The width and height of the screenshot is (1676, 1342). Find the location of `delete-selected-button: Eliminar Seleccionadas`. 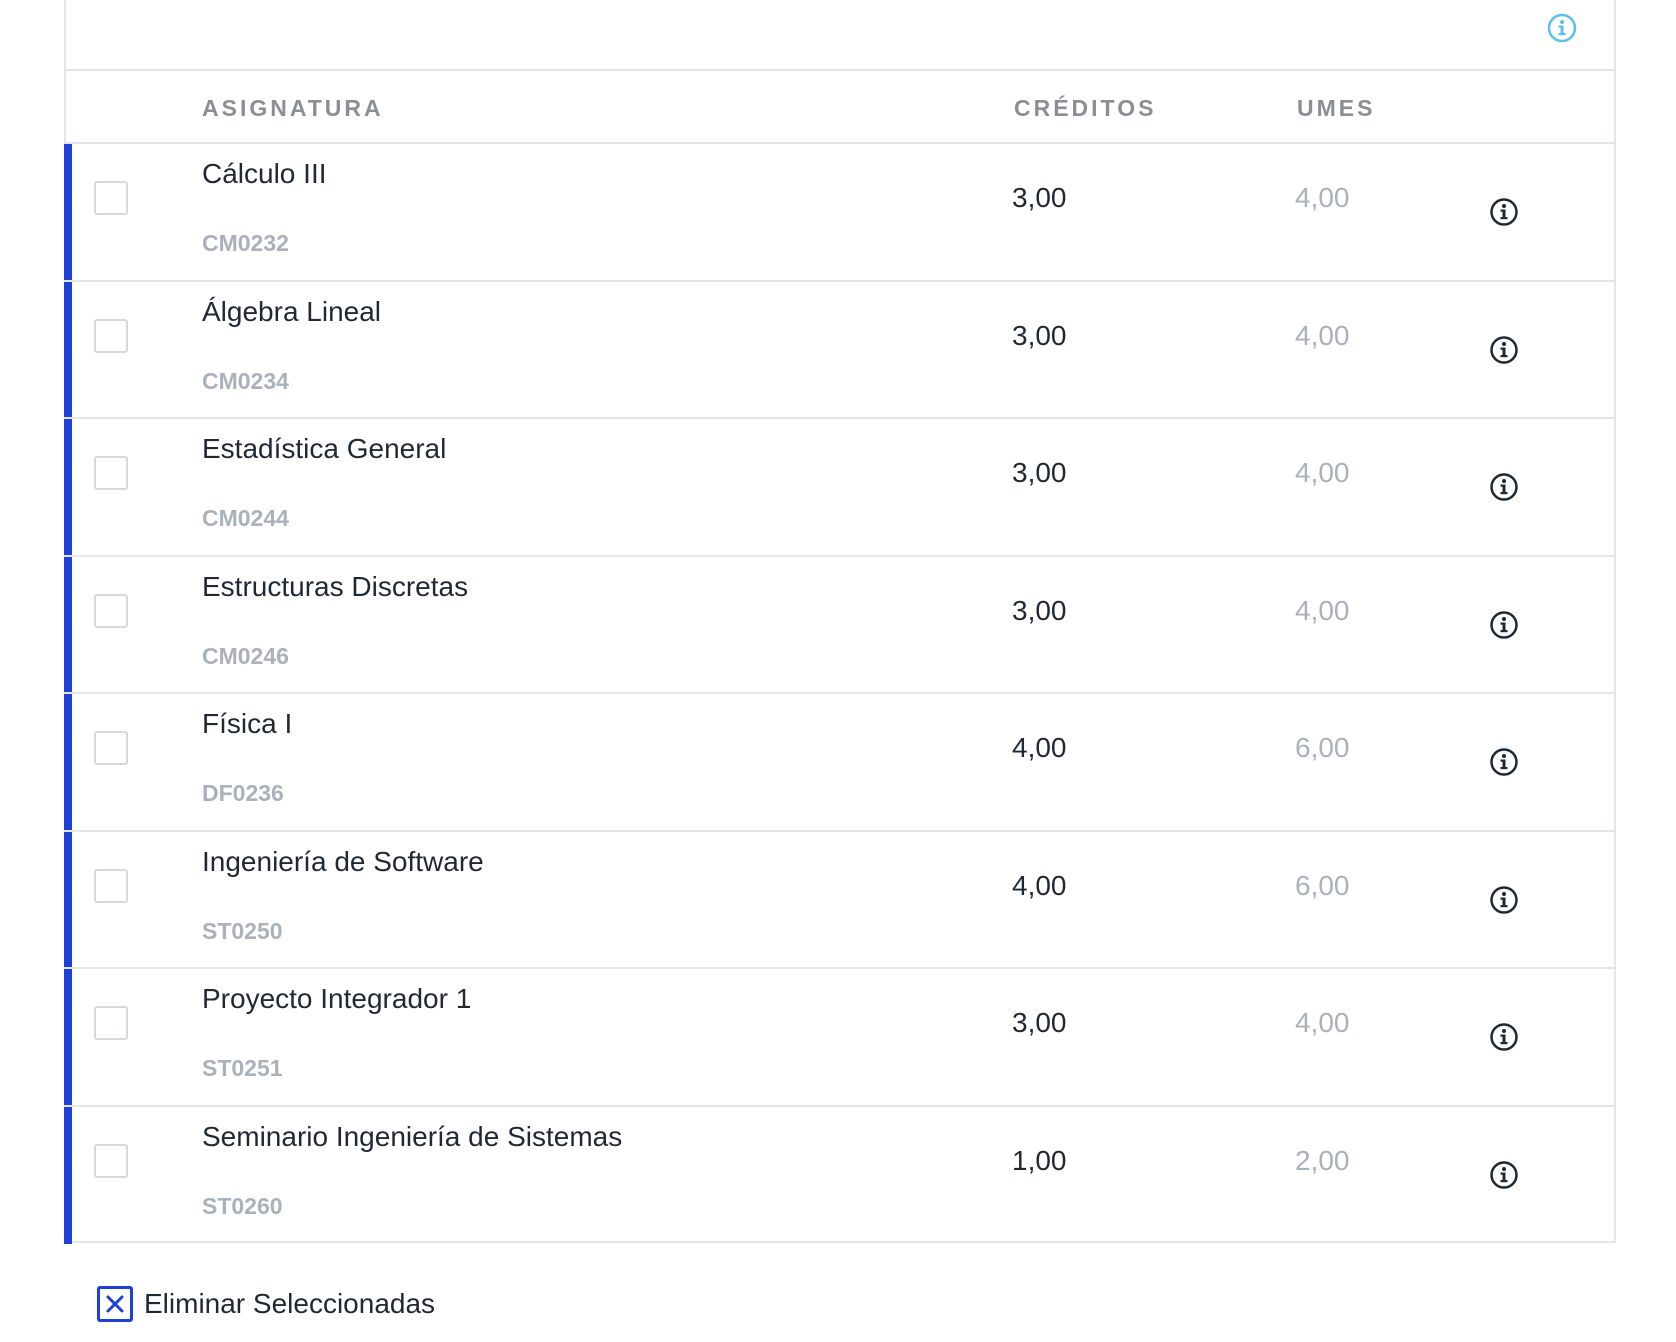

delete-selected-button: Eliminar Seleccionadas is located at coordinates (266, 1304).